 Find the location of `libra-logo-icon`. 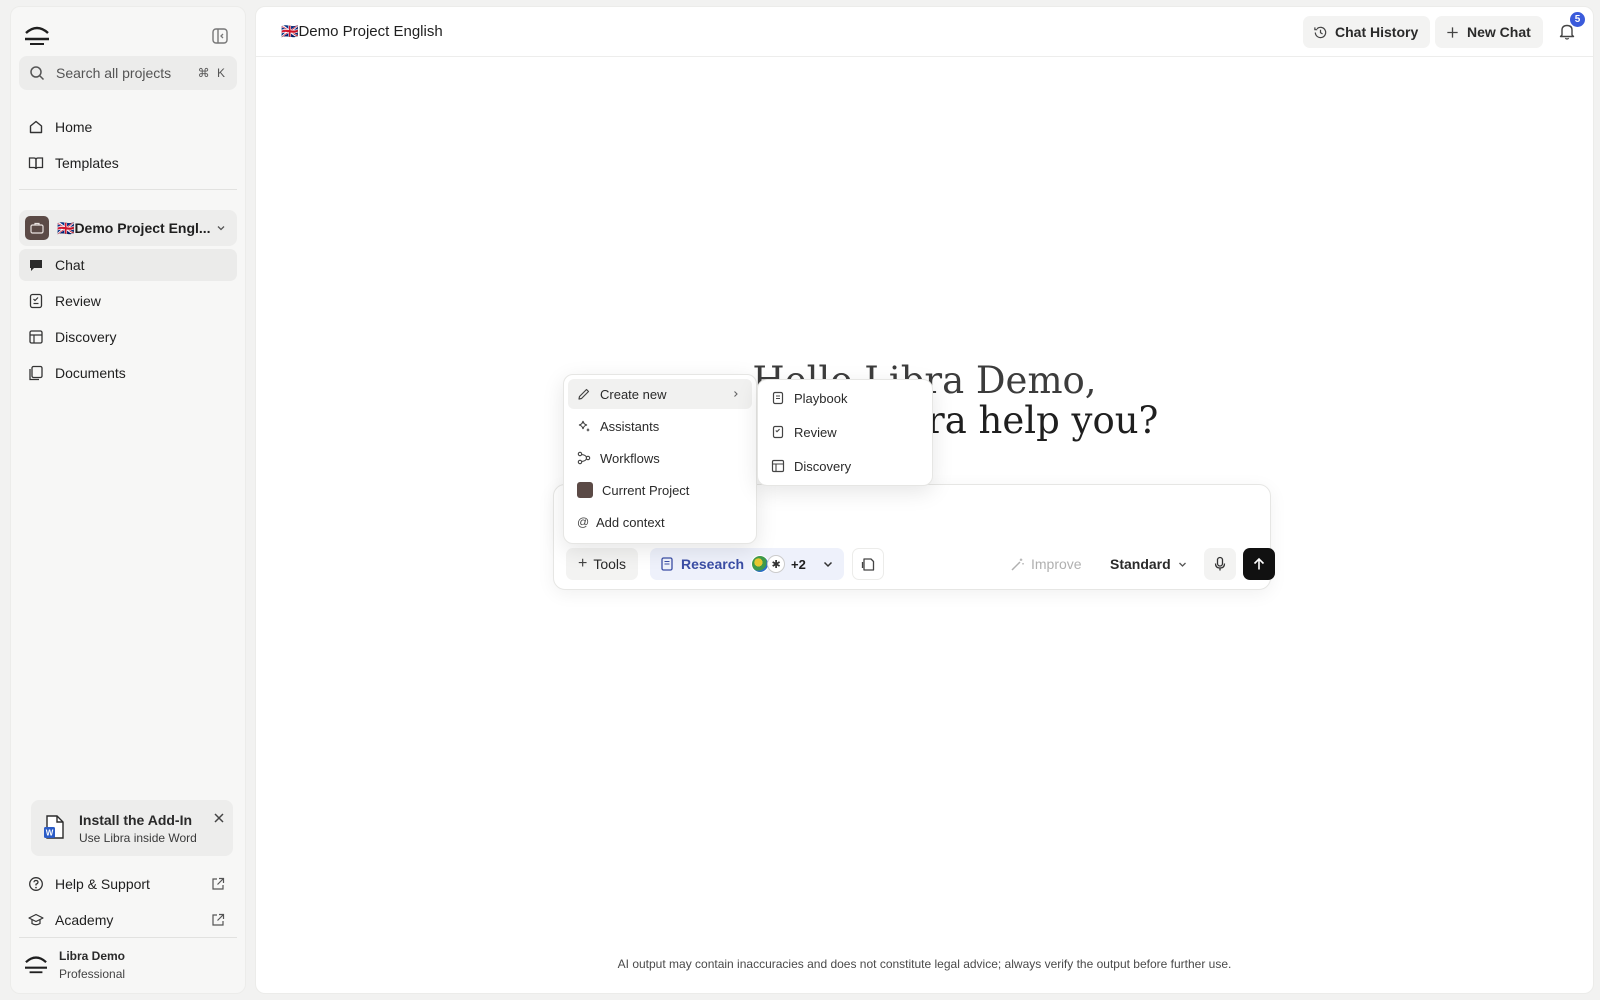

libra-logo-icon is located at coordinates (37, 35).